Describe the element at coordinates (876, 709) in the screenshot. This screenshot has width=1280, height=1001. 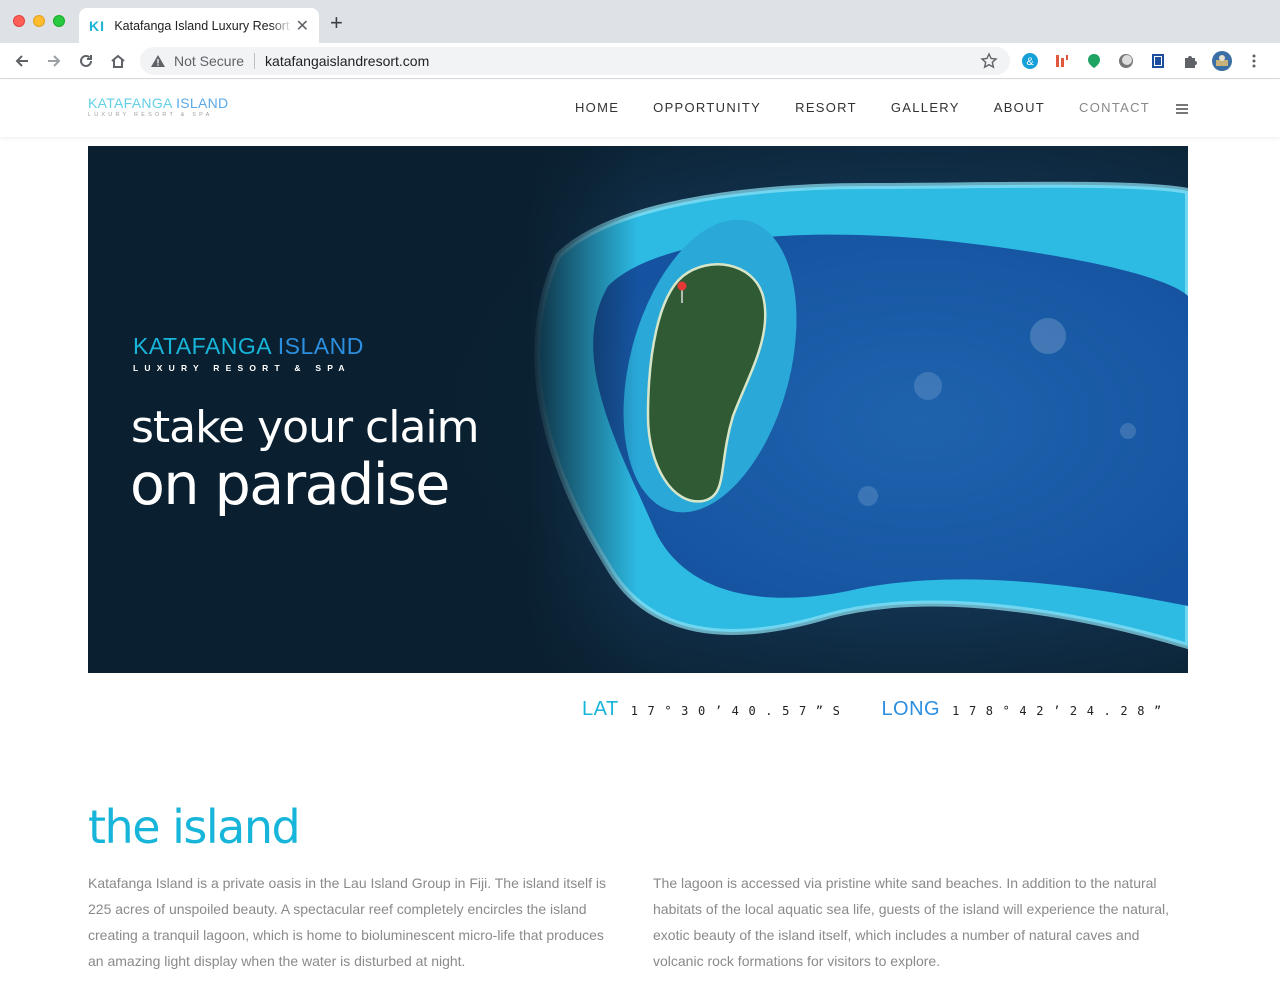
I see `coordinates-row: LAT 17°30’40.57”S LONG 178°42’24.28”` at that location.